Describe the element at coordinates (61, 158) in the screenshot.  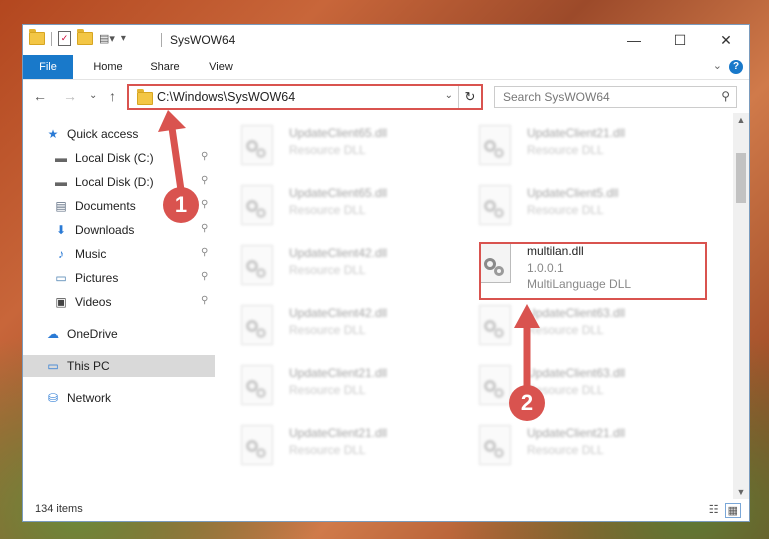
I see `drive-icon: ▬` at that location.